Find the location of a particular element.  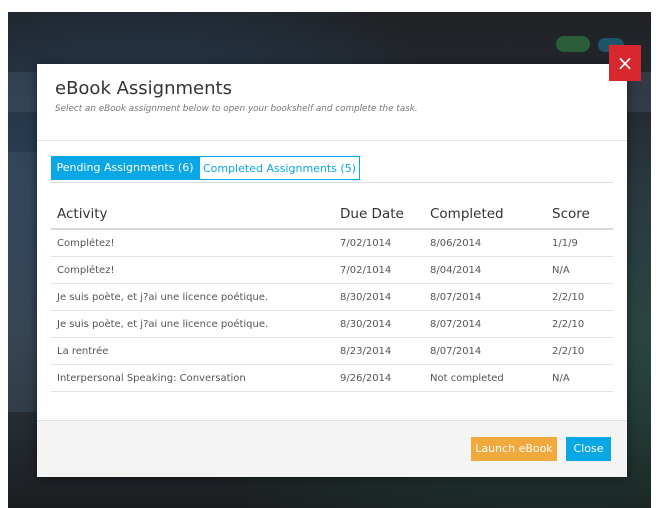

cell-activity: Interpersonal Speaking: Conversation is located at coordinates (192, 378).